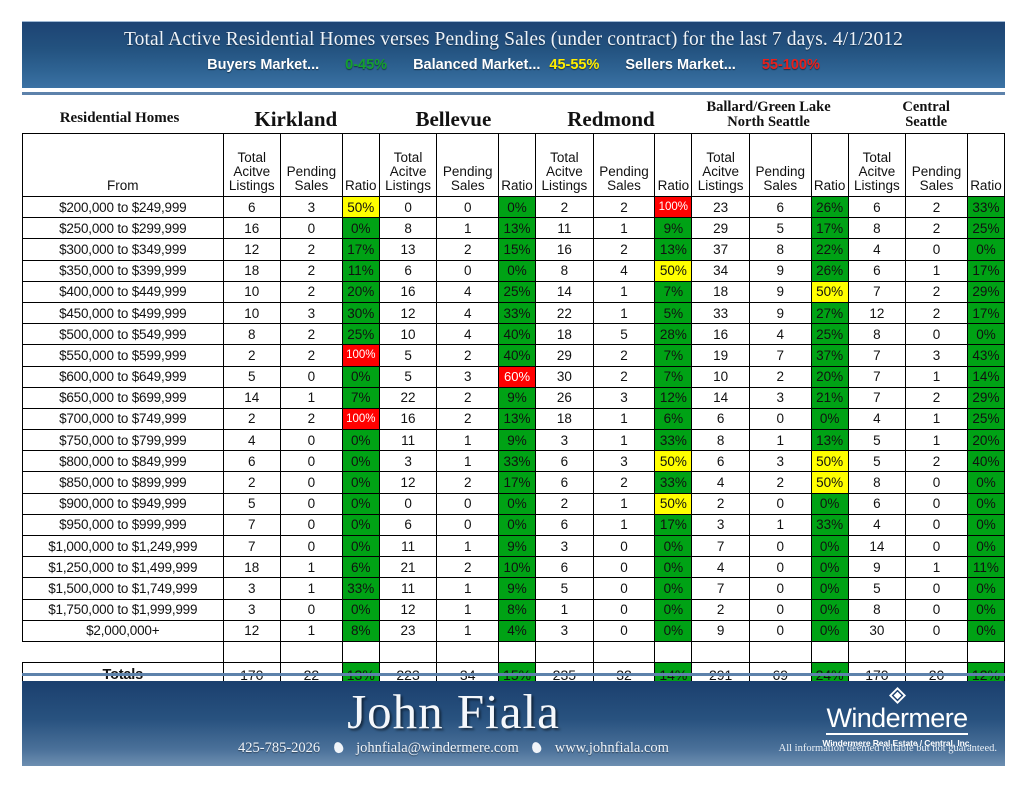 Image resolution: width=1024 pixels, height=791 pixels. I want to click on region-title-ballard-green-lake: Ballard/Green Lake North Seattle, so click(768, 115).